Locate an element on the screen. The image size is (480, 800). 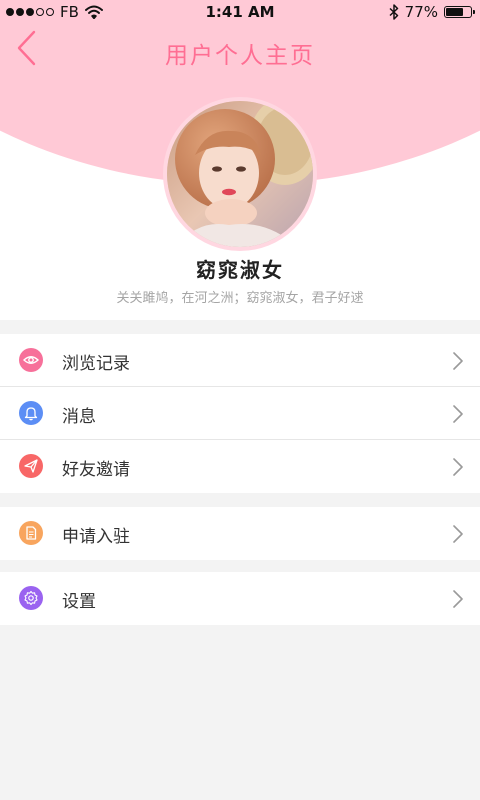
avatar is located at coordinates (240, 174).